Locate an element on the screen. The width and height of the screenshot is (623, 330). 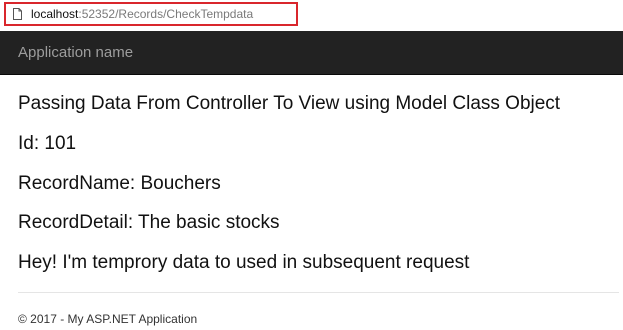
address-bar: localhost:52352/Records/CheckTempdata is located at coordinates (311, 15).